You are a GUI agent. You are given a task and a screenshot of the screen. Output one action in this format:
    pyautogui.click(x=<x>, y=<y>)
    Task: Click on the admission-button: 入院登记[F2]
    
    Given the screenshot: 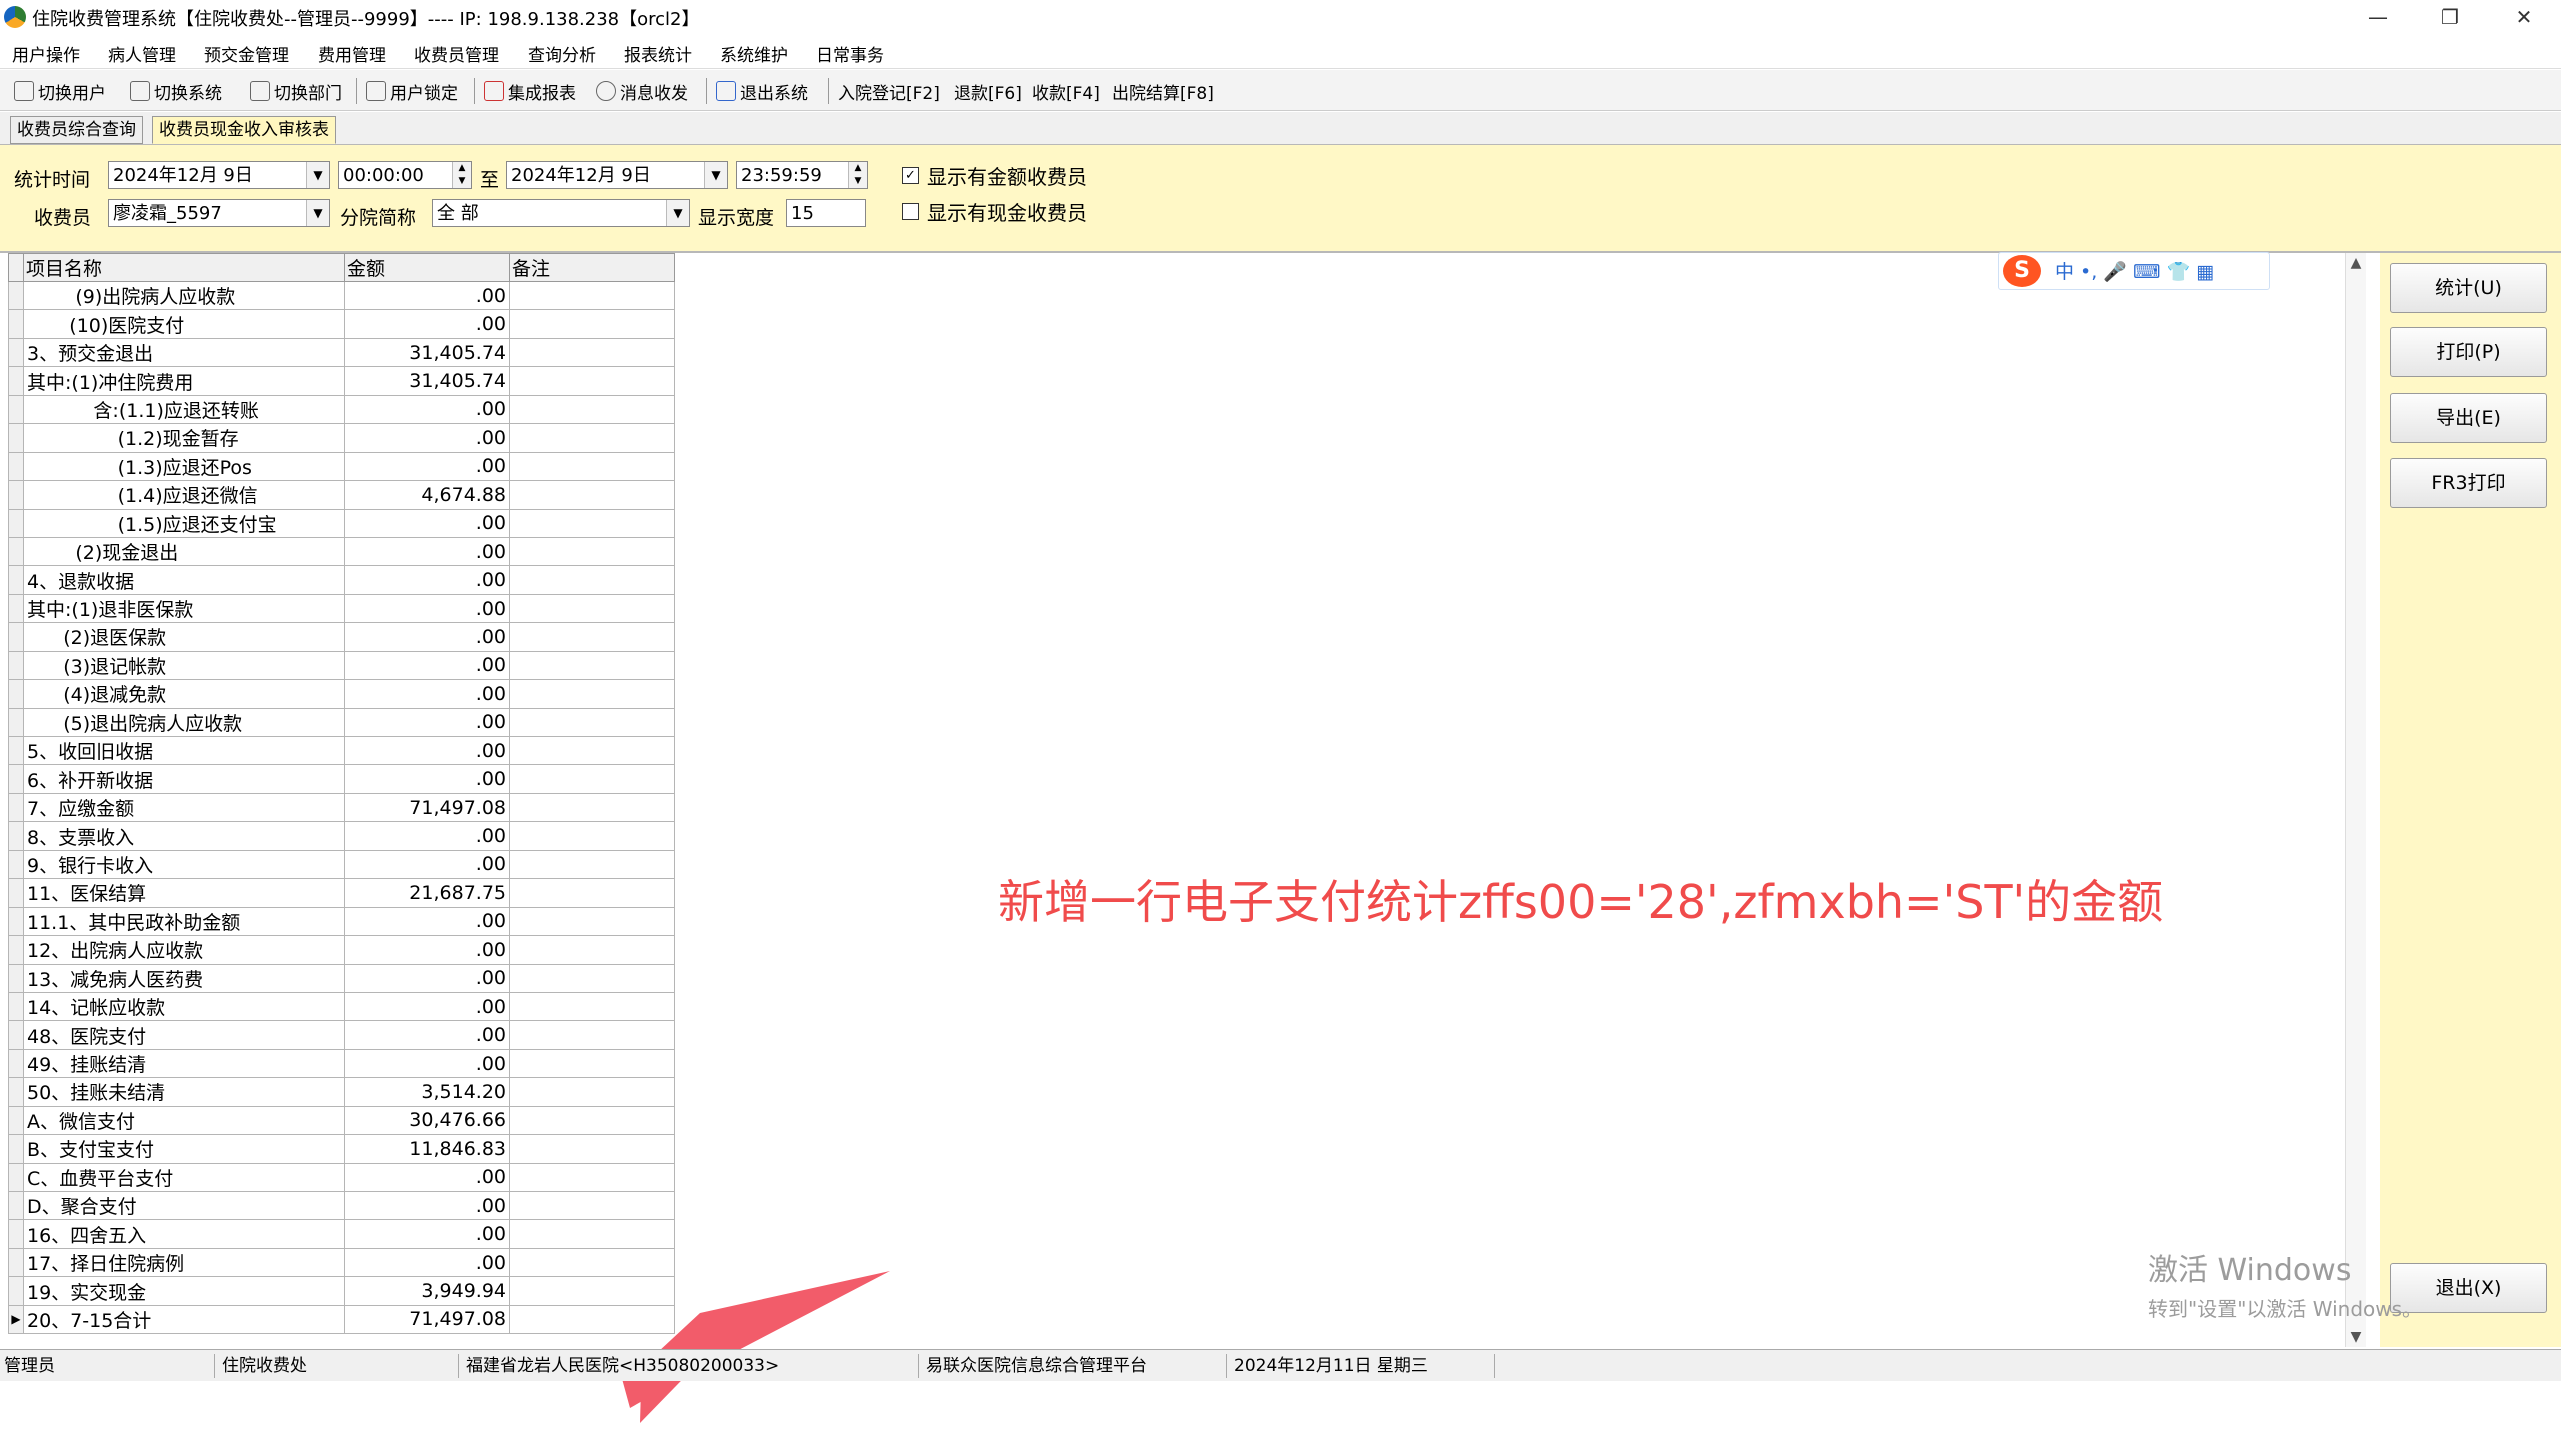 What is the action you would take?
    pyautogui.click(x=889, y=91)
    